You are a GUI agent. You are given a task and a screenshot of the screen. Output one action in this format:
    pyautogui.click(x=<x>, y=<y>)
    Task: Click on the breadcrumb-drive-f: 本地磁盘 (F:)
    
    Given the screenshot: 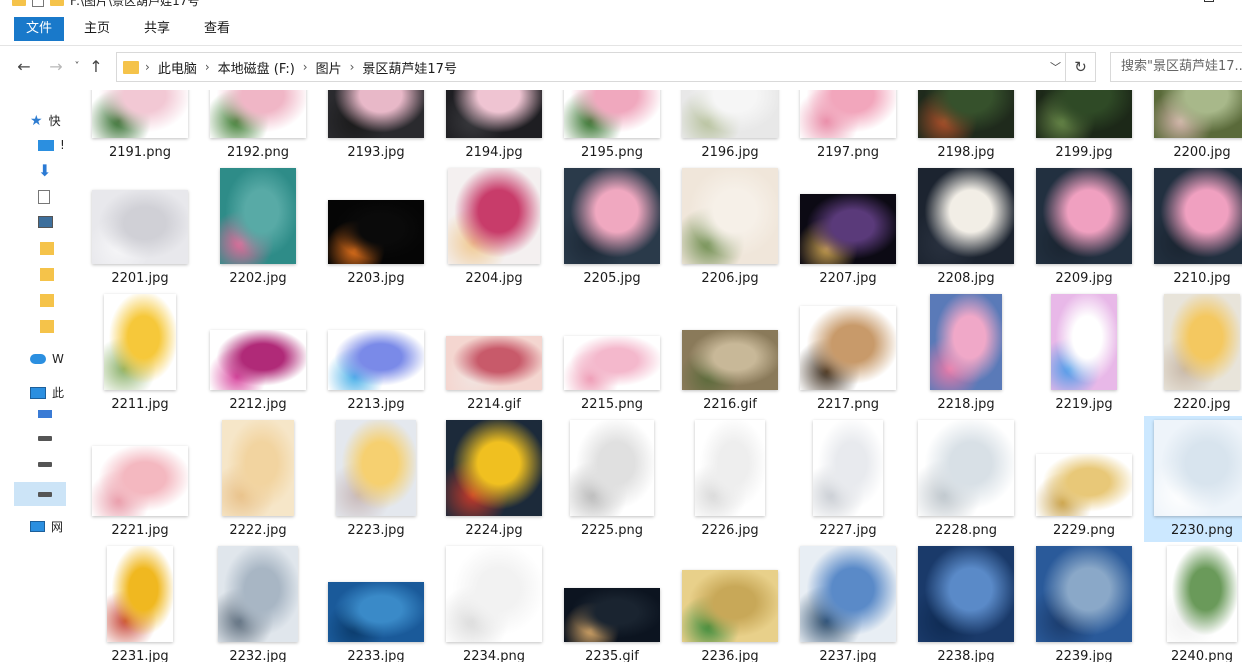 What is the action you would take?
    pyautogui.click(x=256, y=67)
    